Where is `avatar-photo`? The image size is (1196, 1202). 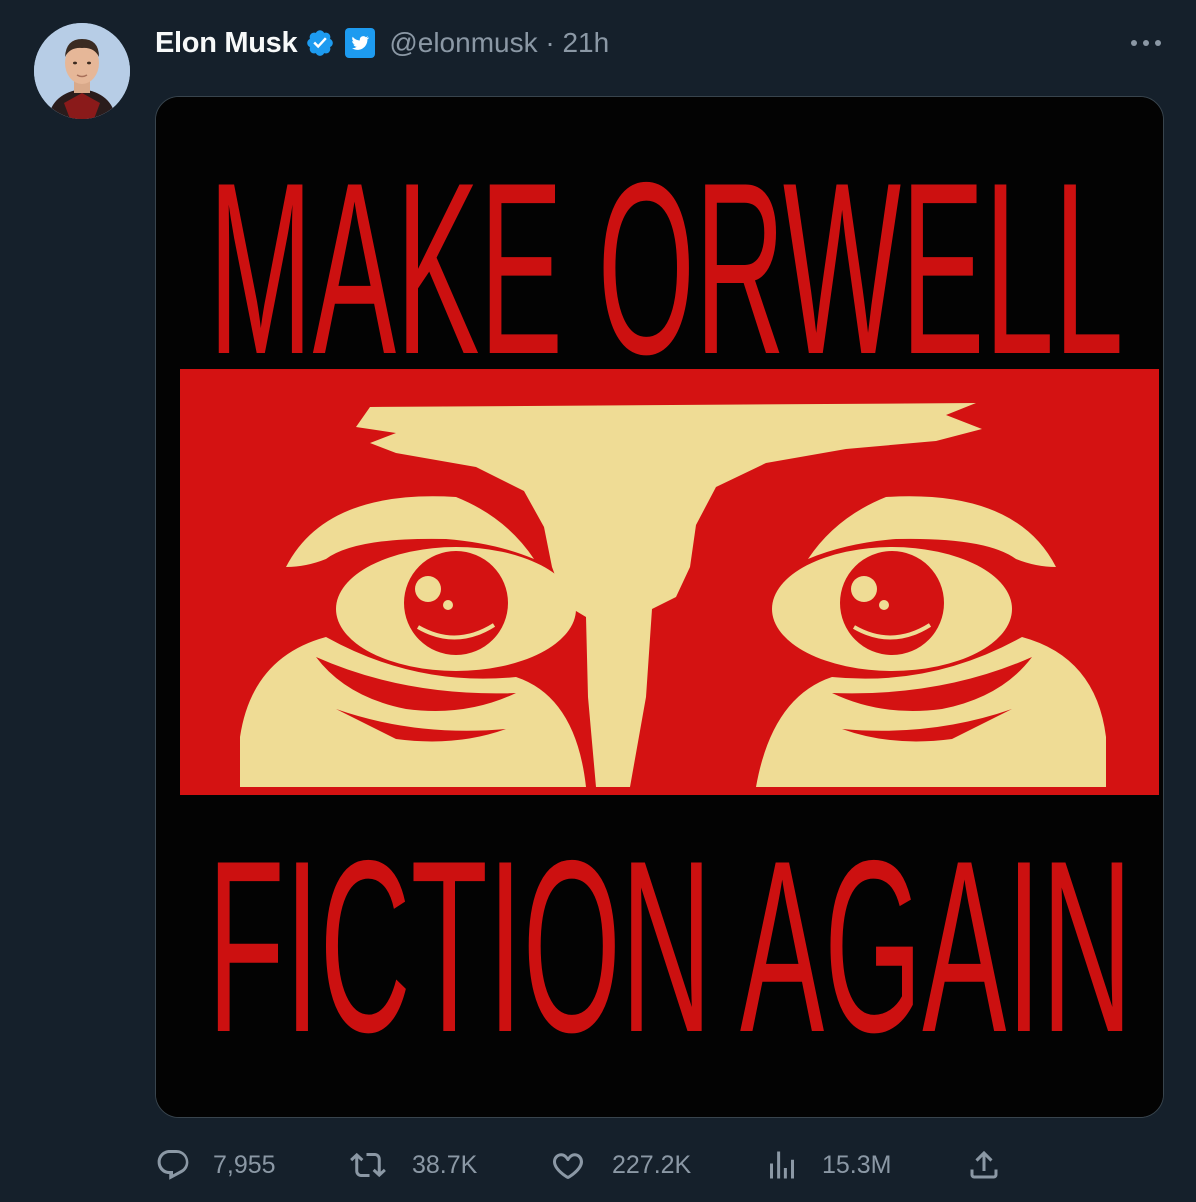 avatar-photo is located at coordinates (82, 71).